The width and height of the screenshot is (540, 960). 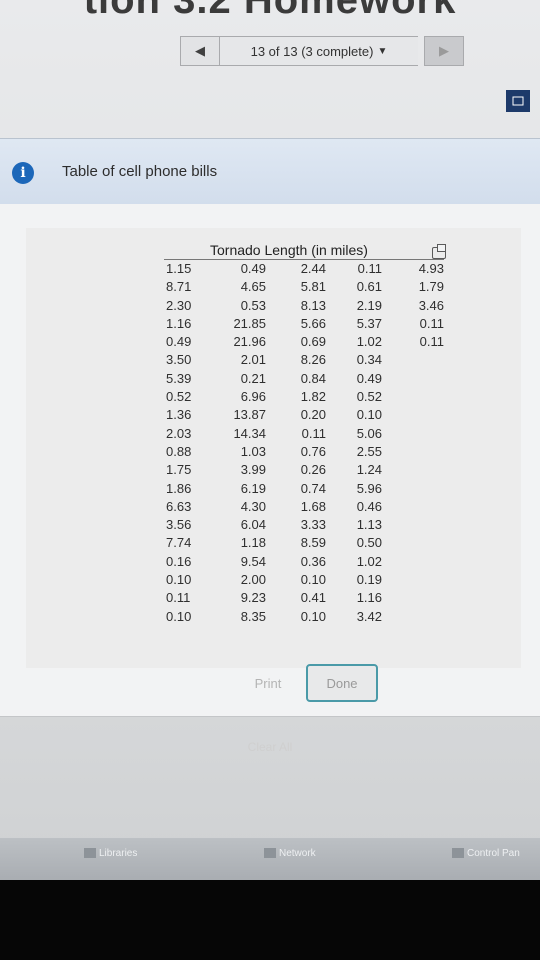 What do you see at coordinates (270, 747) in the screenshot?
I see `clear-all-button: Clear All` at bounding box center [270, 747].